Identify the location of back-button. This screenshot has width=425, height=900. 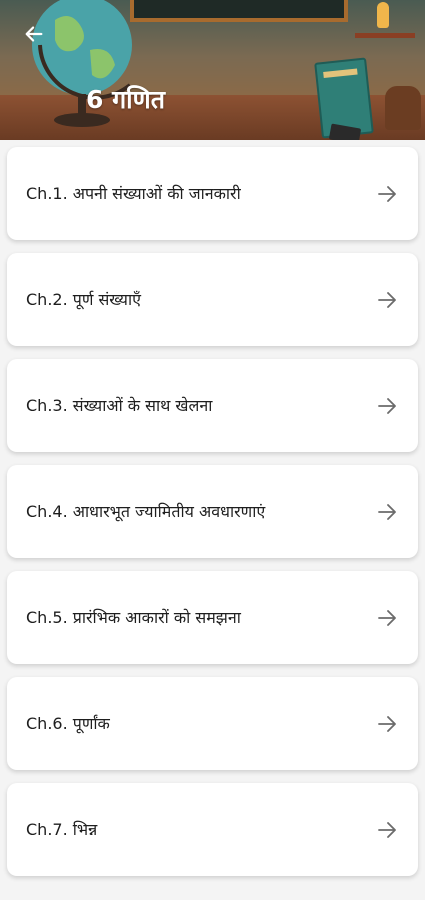
(34, 34).